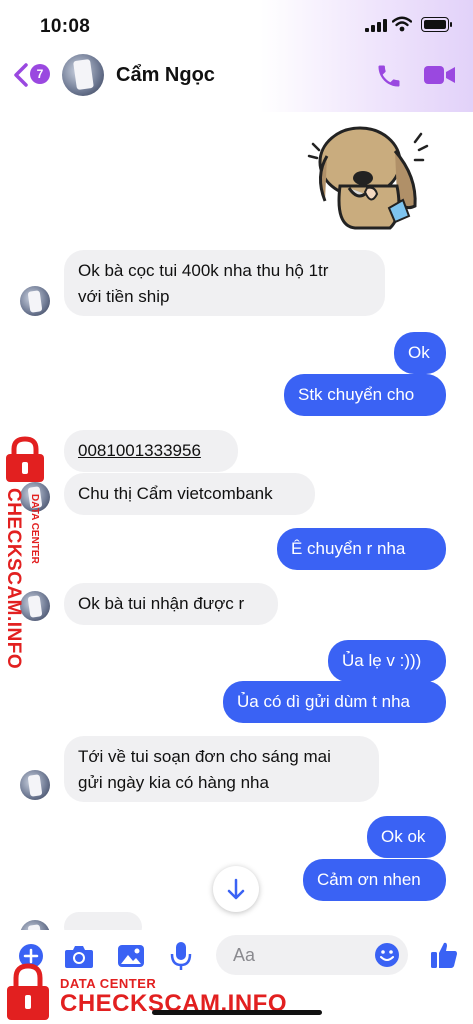 The height and width of the screenshot is (1024, 473). Describe the element at coordinates (436, 24) in the screenshot. I see `battery-icon` at that location.